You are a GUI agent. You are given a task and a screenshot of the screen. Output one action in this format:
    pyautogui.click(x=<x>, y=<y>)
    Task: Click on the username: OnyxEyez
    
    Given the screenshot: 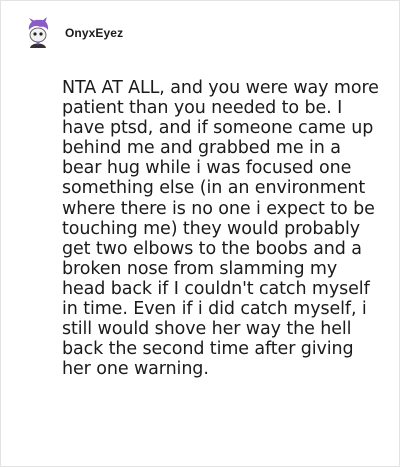 What is the action you would take?
    pyautogui.click(x=94, y=33)
    